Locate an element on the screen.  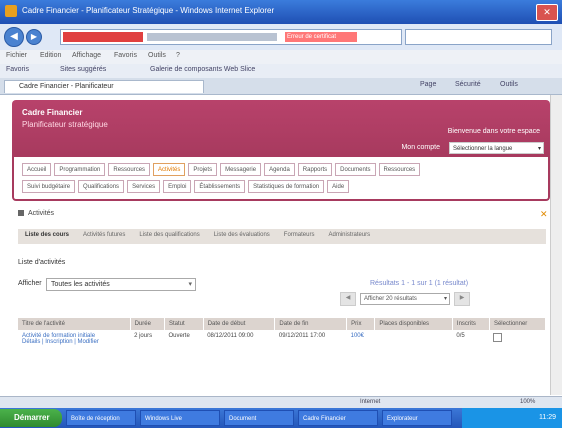
menu-edit: Edition is located at coordinates (50, 55).